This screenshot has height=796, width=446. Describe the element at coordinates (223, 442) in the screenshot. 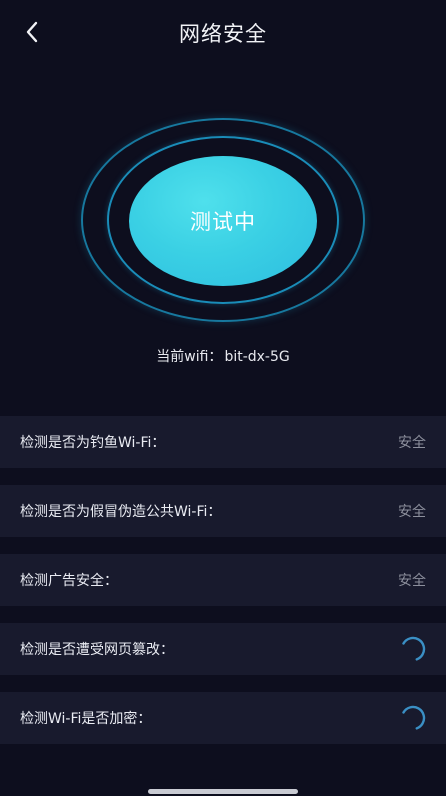

I see `check-row-phishing: 检测是否为钓鱼Wi-Fi： 安全` at that location.